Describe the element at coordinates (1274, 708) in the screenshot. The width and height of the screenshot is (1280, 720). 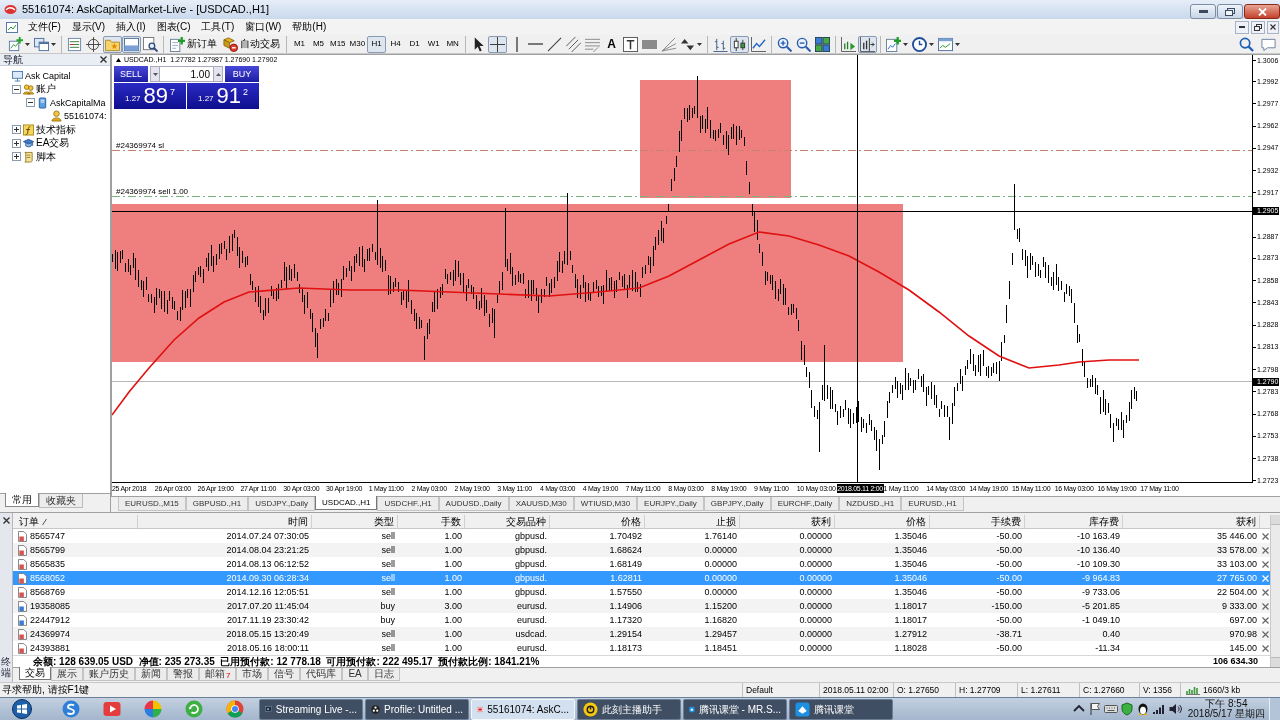
I see `show-desktop-button` at that location.